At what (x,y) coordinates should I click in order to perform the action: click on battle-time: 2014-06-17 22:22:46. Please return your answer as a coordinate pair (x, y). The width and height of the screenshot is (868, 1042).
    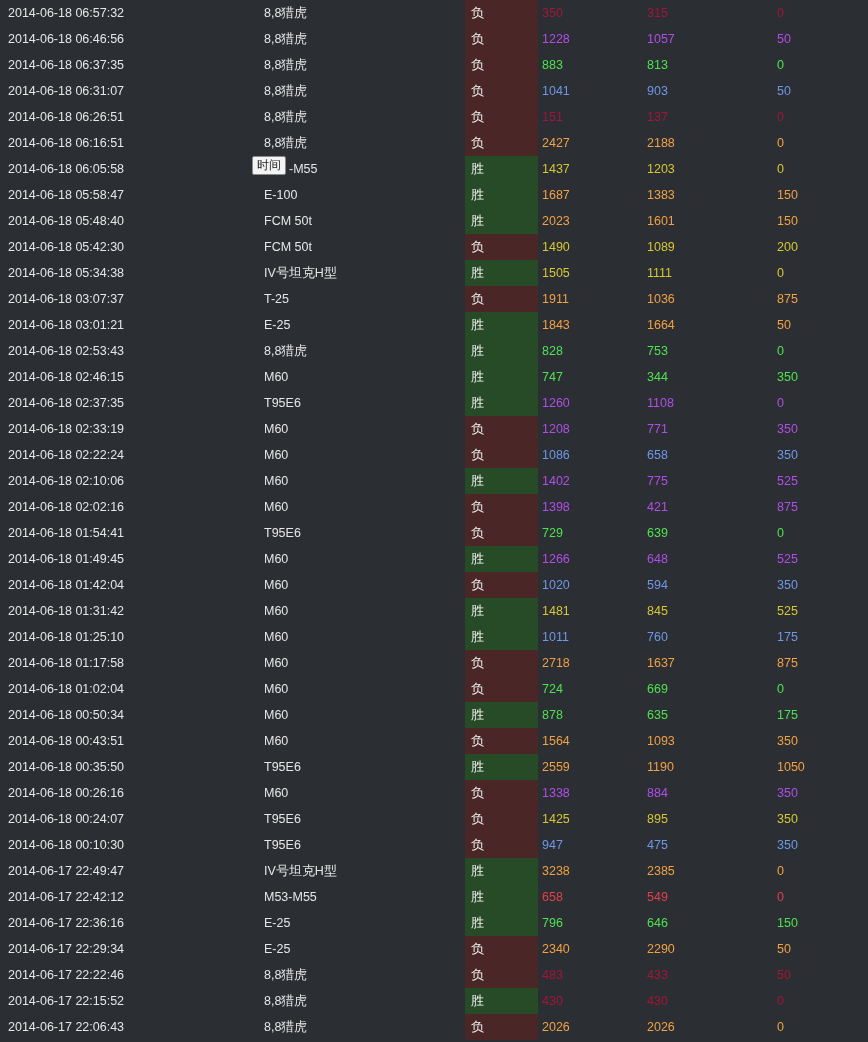
    Looking at the image, I should click on (66, 975).